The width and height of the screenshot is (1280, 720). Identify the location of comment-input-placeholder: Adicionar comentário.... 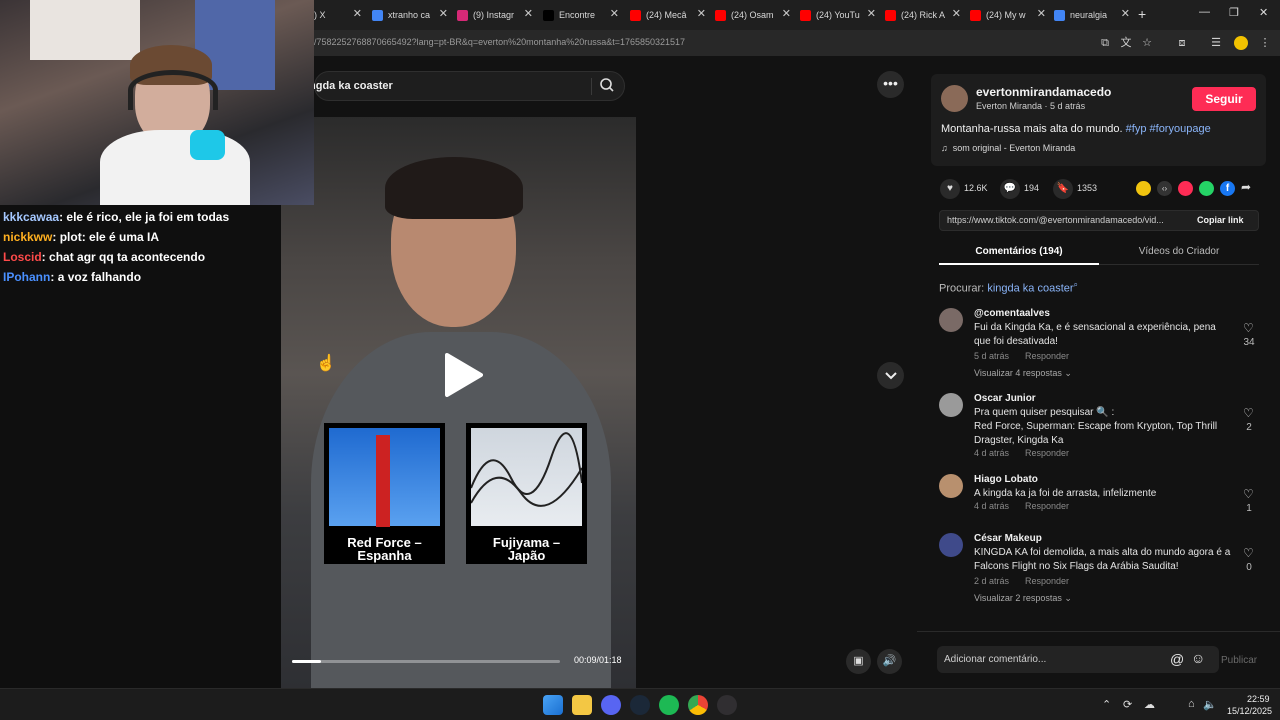
(995, 659).